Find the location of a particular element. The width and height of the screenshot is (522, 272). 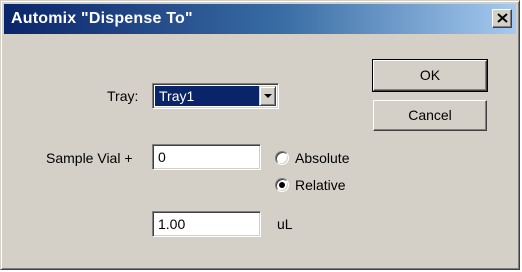

tray-combobox: Tray1 is located at coordinates (215, 96).